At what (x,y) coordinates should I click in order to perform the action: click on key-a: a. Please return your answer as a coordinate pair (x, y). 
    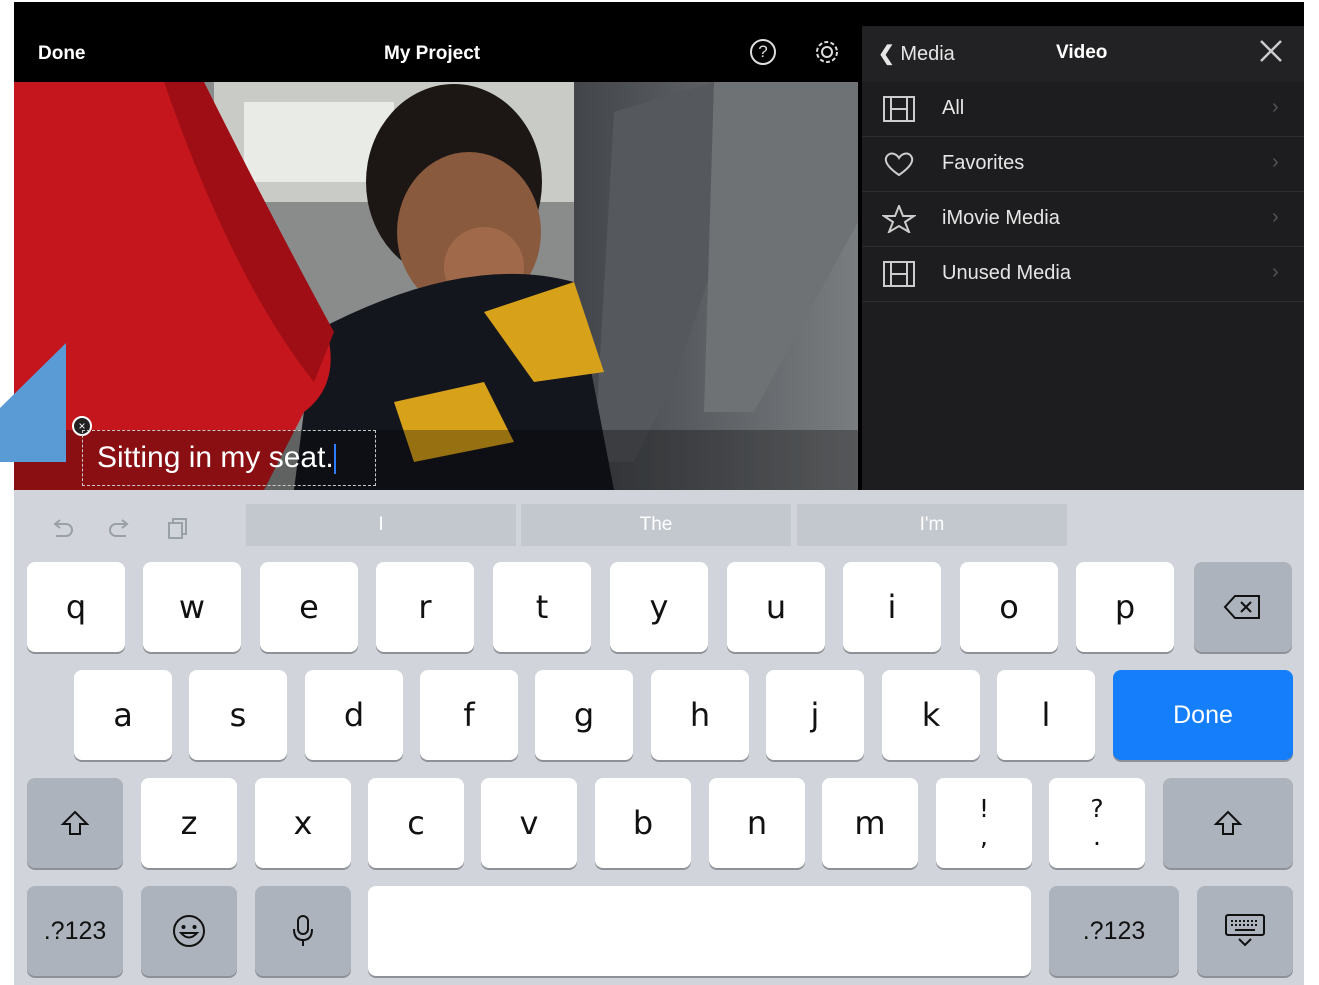
    Looking at the image, I should click on (123, 715).